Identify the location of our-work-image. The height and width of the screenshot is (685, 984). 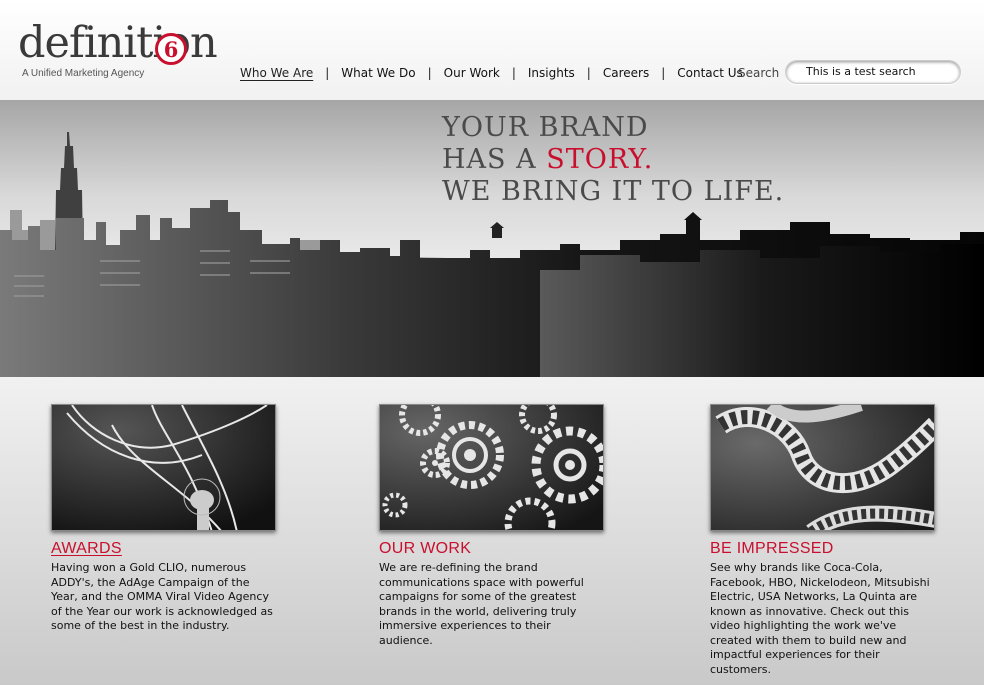
(491, 467).